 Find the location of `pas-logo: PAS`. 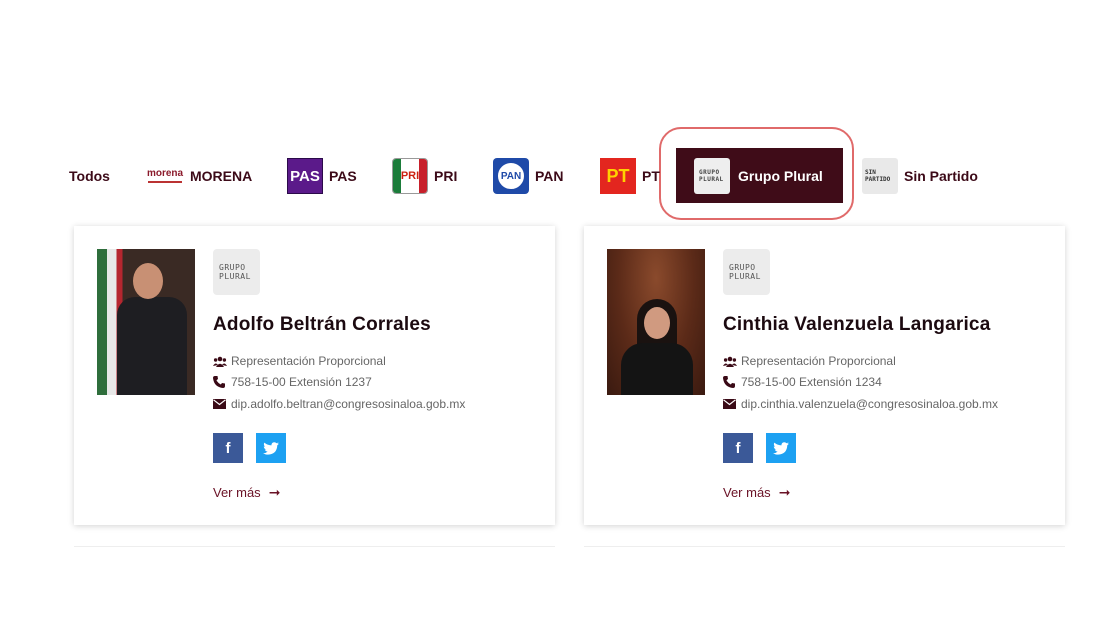

pas-logo: PAS is located at coordinates (305, 176).